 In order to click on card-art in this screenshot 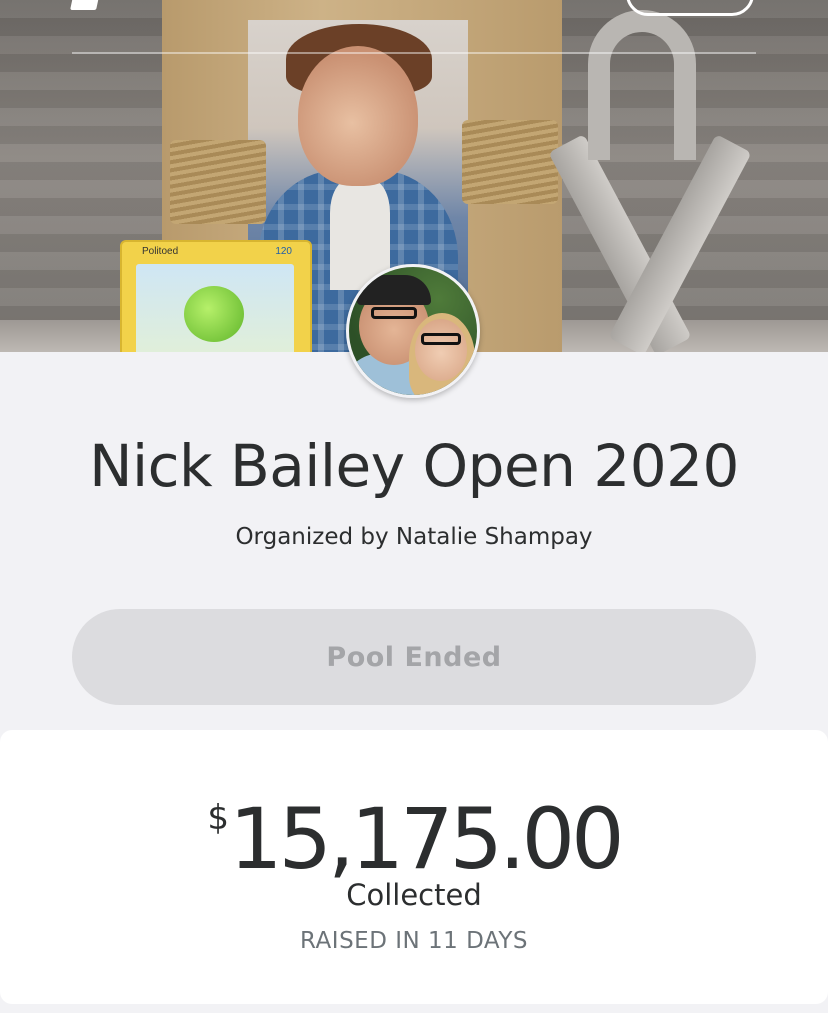, I will do `click(215, 308)`.